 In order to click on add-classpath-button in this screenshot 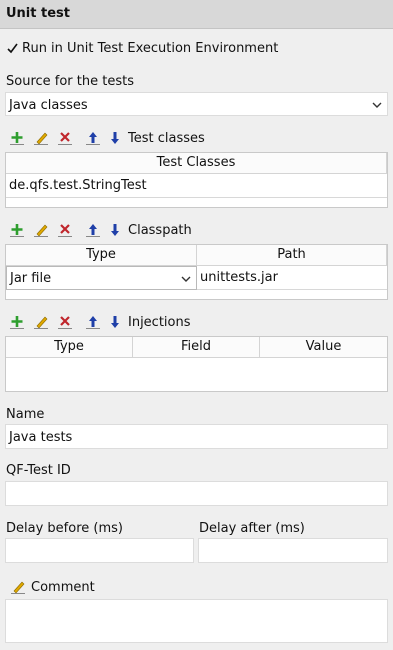, I will do `click(17, 230)`.